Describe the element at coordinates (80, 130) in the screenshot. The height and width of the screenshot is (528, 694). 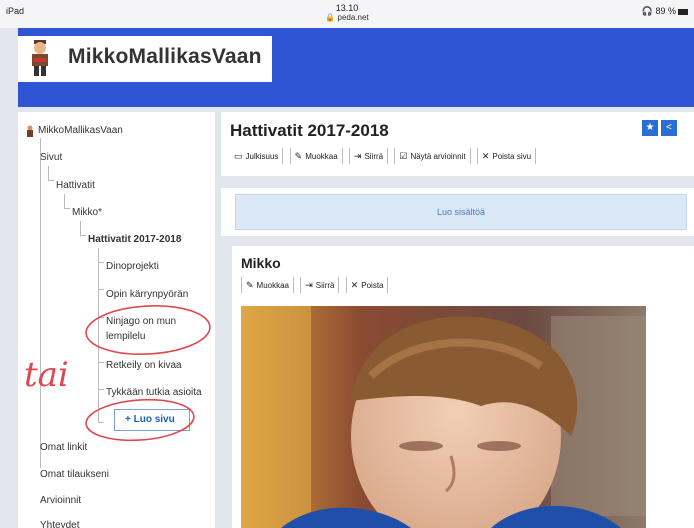
I see `sidebar-item-home: MikkoMallikasVaan` at that location.